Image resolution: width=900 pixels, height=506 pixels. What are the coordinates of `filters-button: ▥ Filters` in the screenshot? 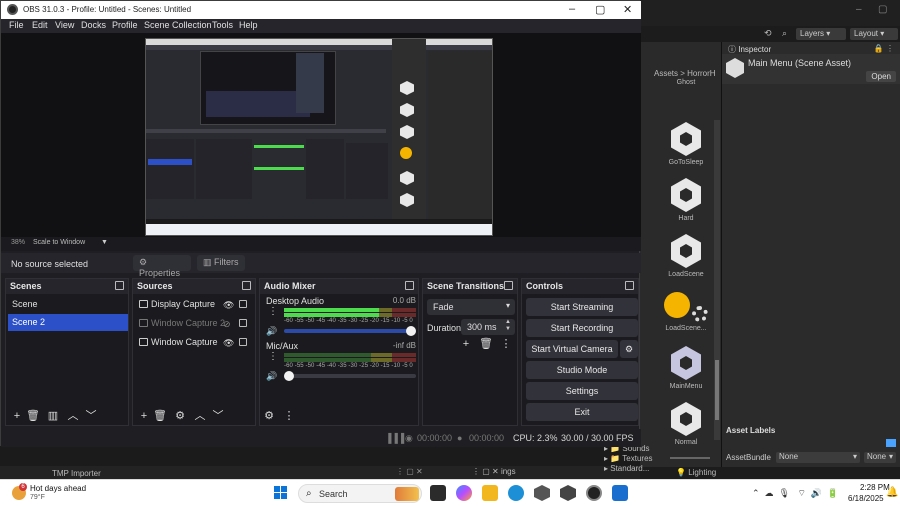 It's located at (221, 263).